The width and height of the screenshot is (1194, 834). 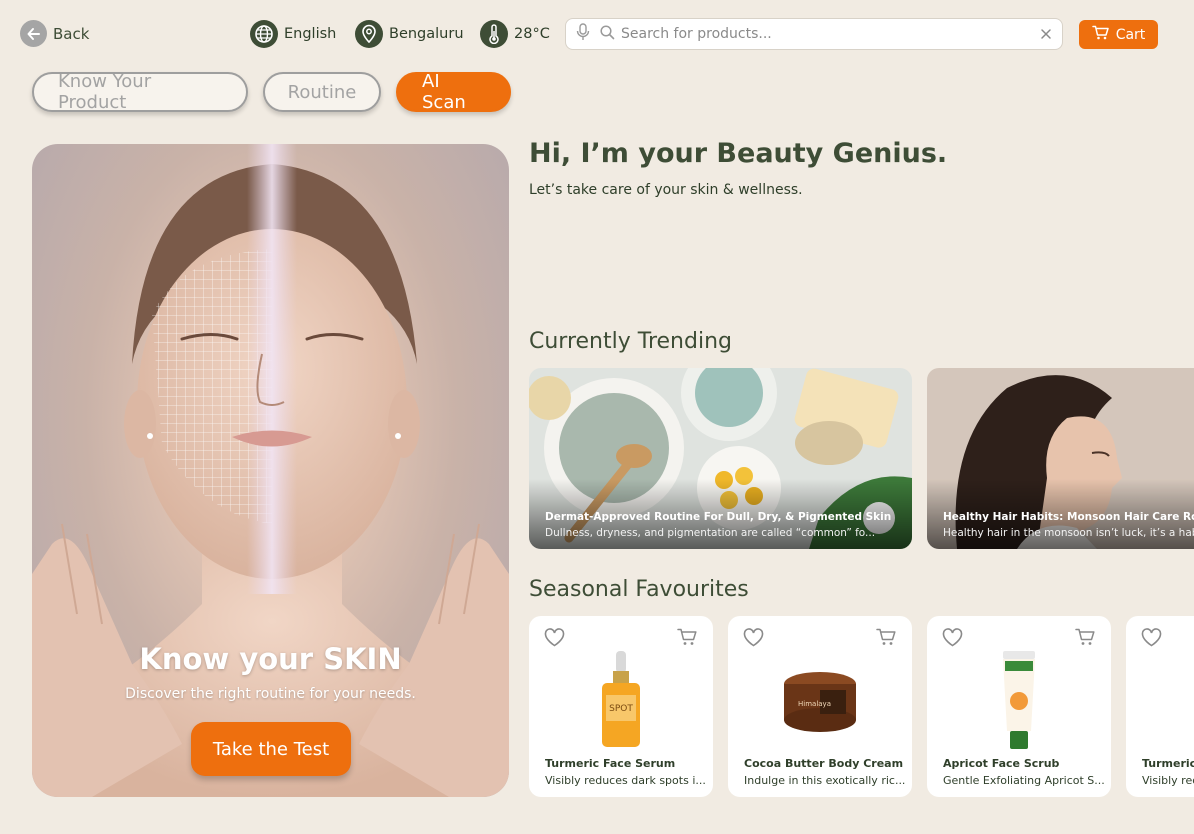 What do you see at coordinates (830, 34) in the screenshot?
I see `search-input` at bounding box center [830, 34].